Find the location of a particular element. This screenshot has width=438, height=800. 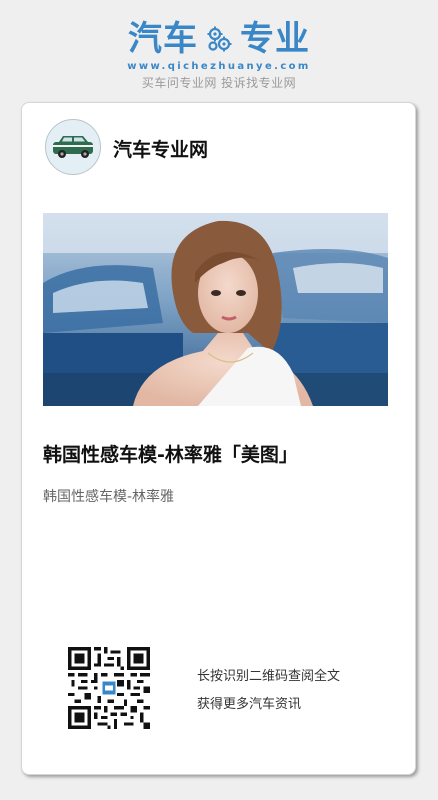

site-url: www.qichezhuanye.com is located at coordinates (219, 66).